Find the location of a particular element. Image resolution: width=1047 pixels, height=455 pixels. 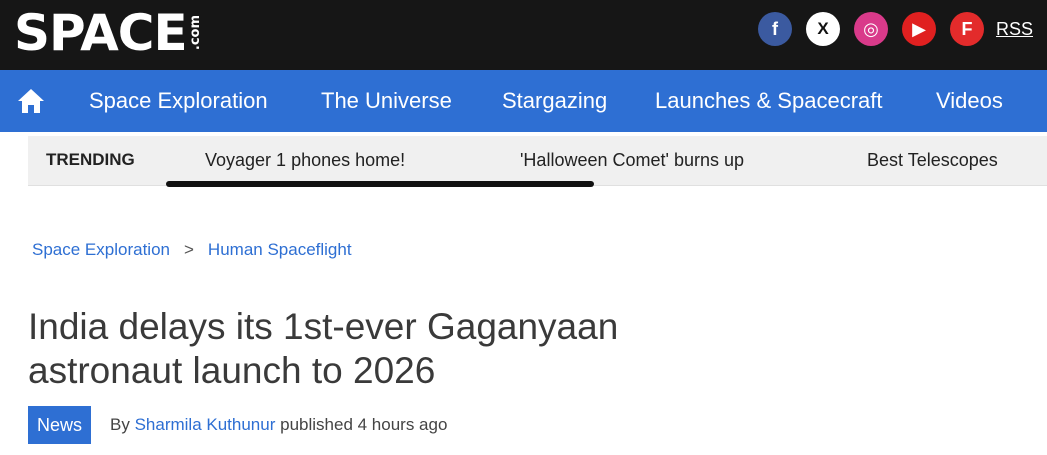

breadcrumb: Space Exploration > Human Spaceflight is located at coordinates (192, 250).